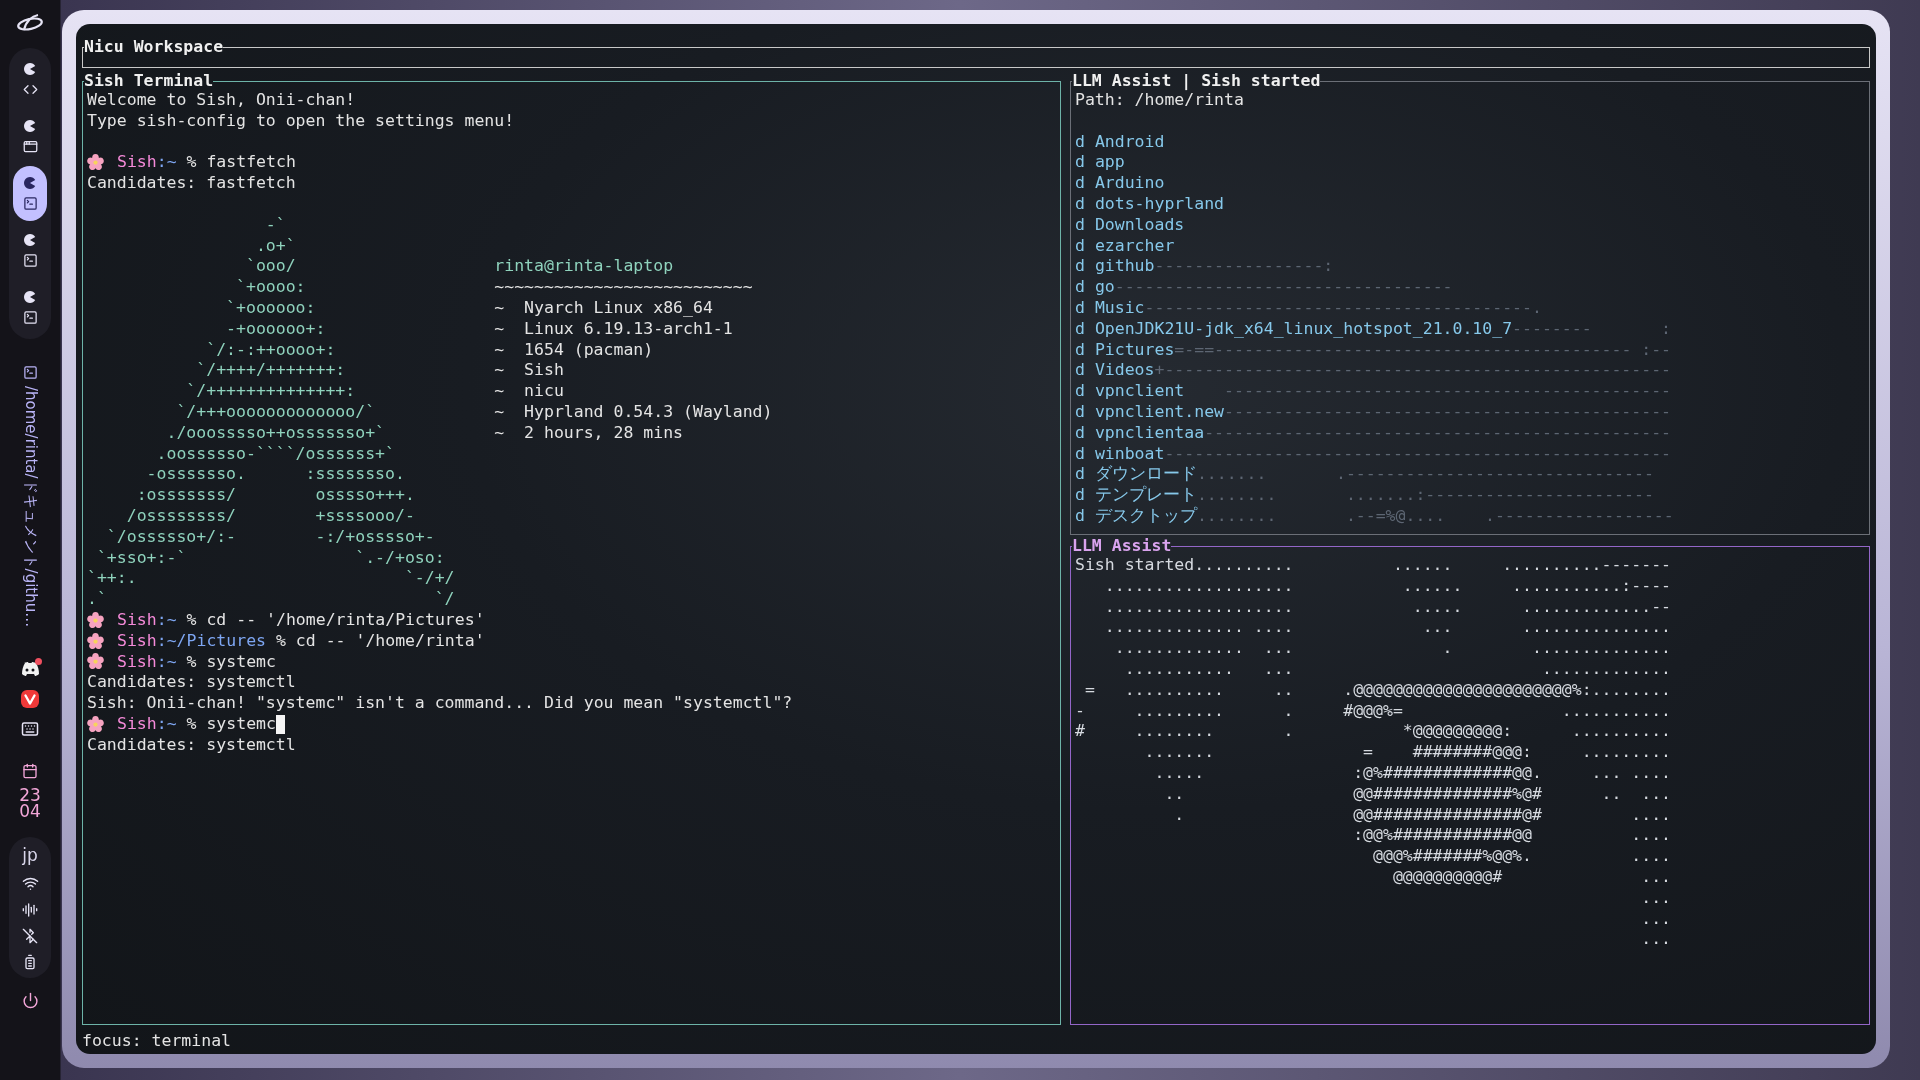 This screenshot has height=1080, width=1920. I want to click on directory-entry: d Android, so click(1120, 142).